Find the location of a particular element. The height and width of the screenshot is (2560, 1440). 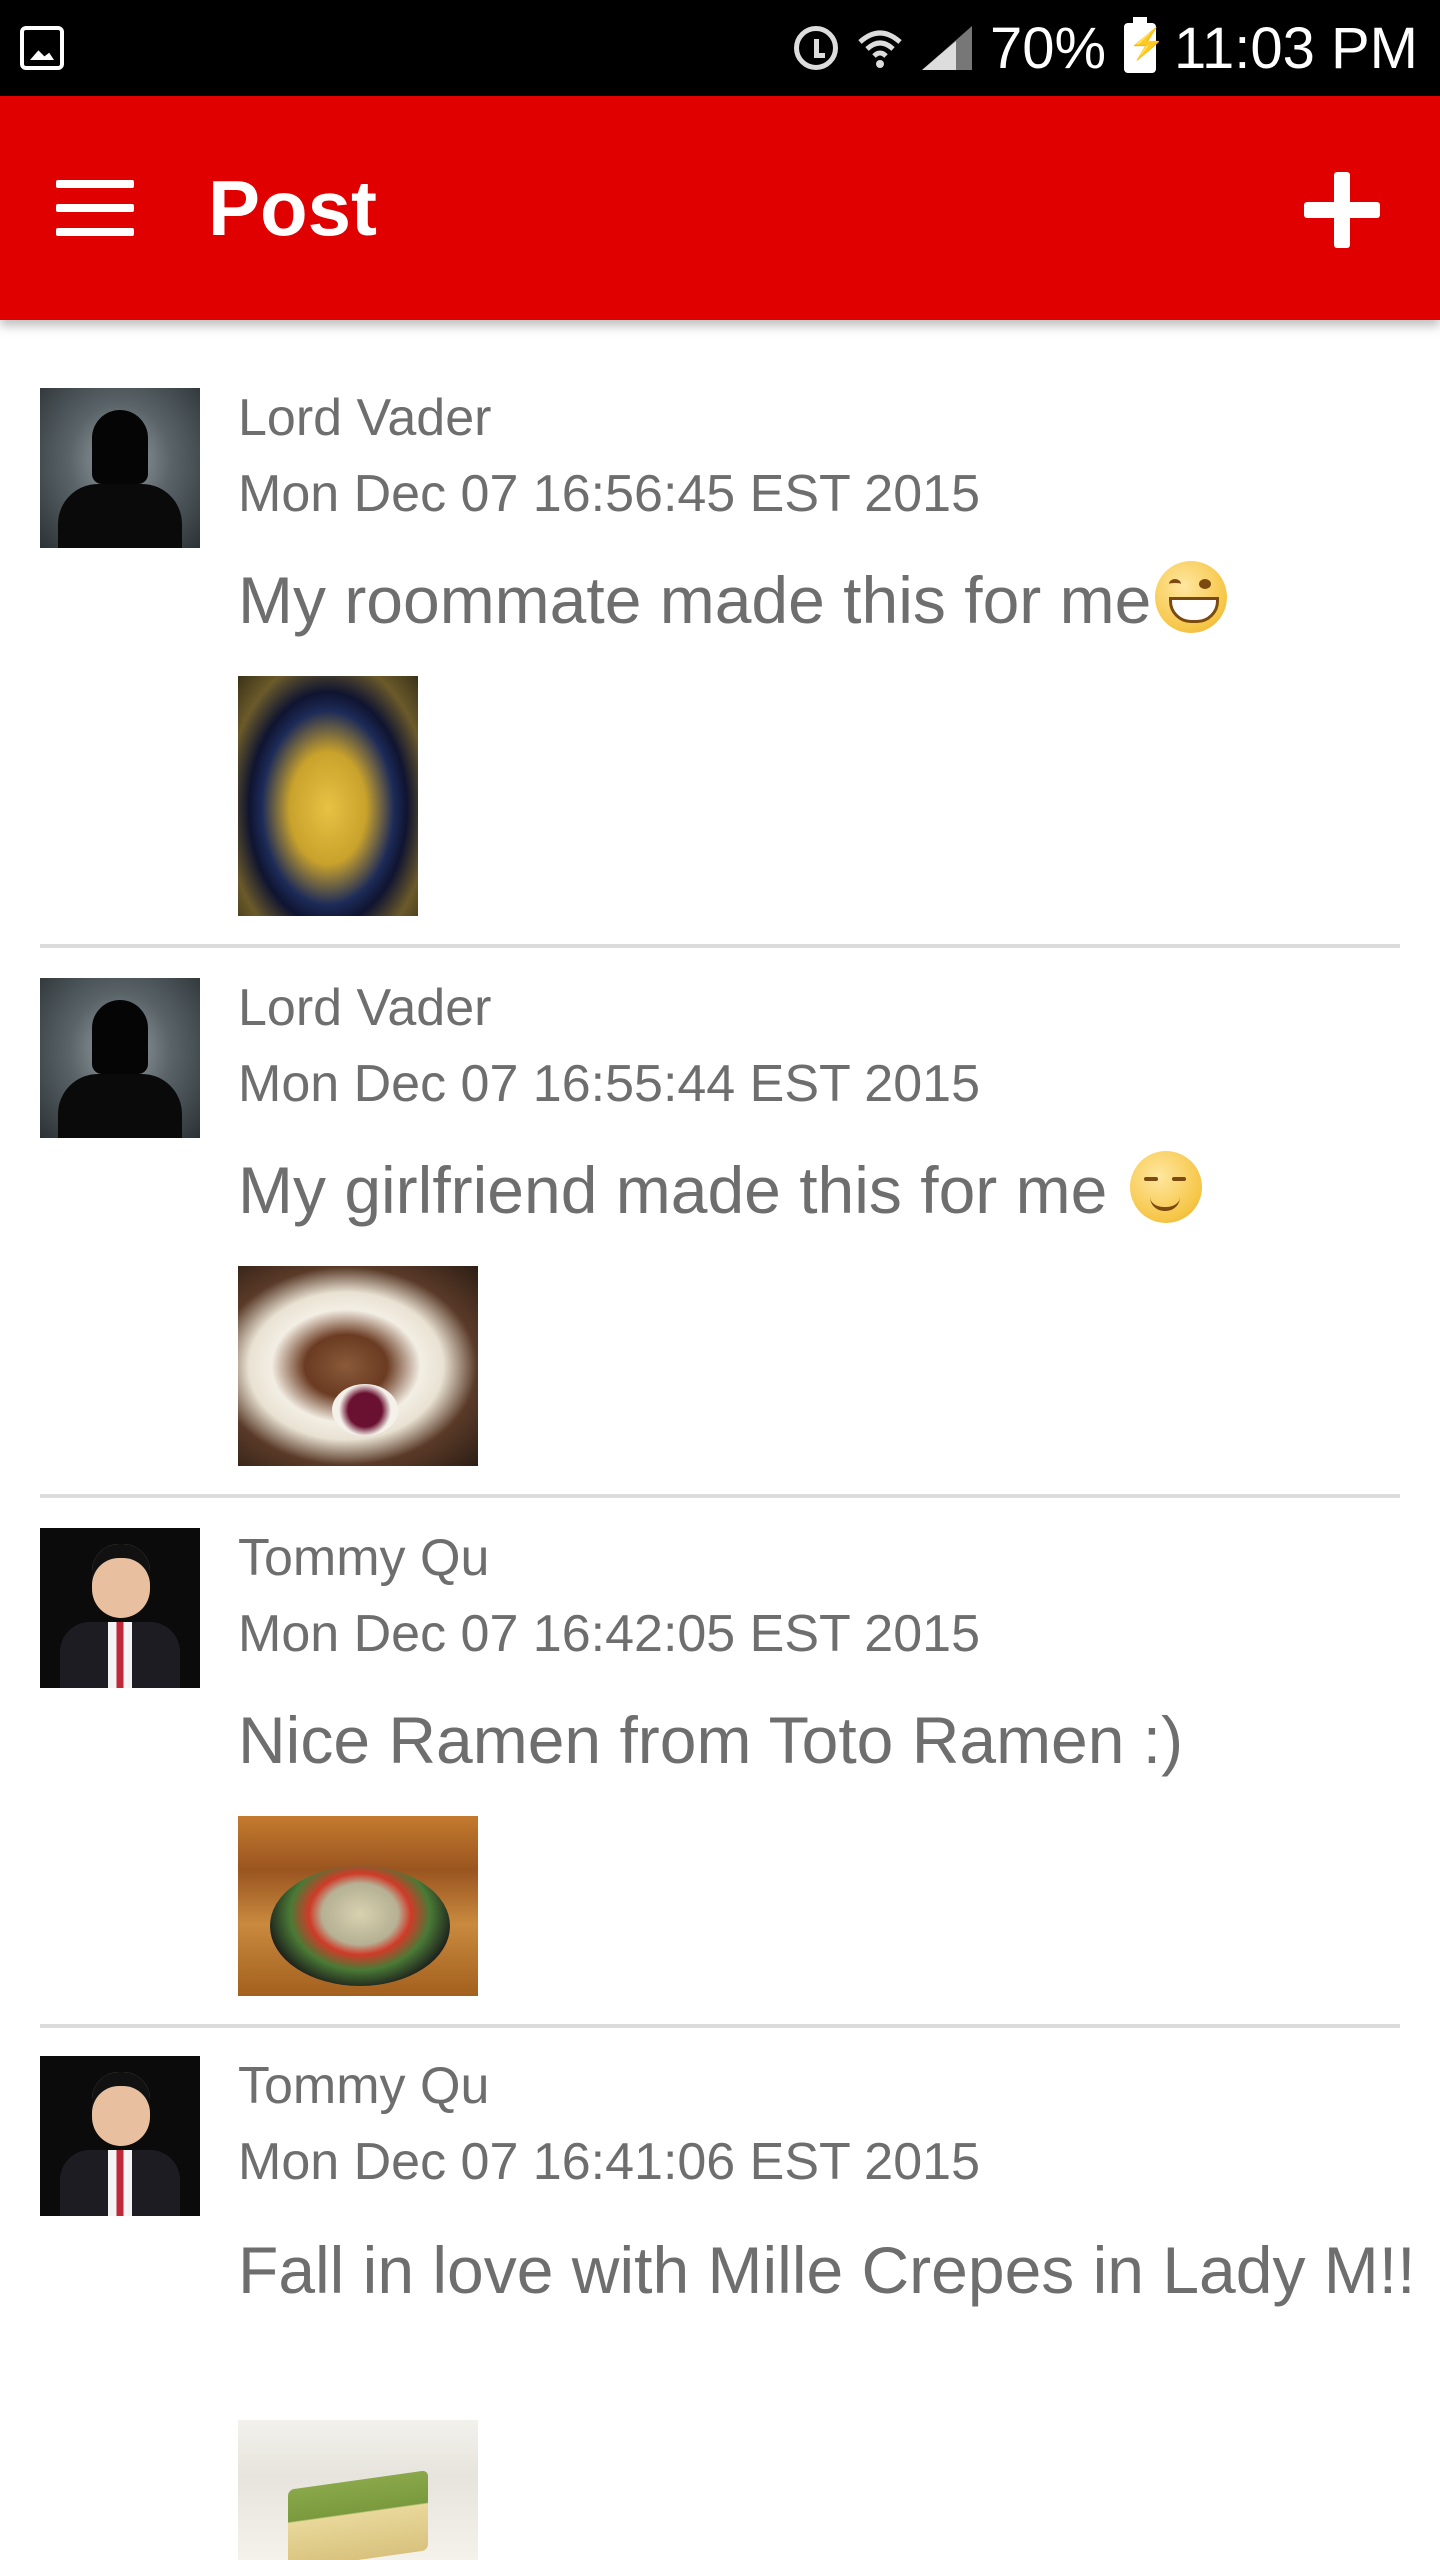

post-timestamp: Mon Dec 07 16:41:06 EST 2015 is located at coordinates (609, 2162).